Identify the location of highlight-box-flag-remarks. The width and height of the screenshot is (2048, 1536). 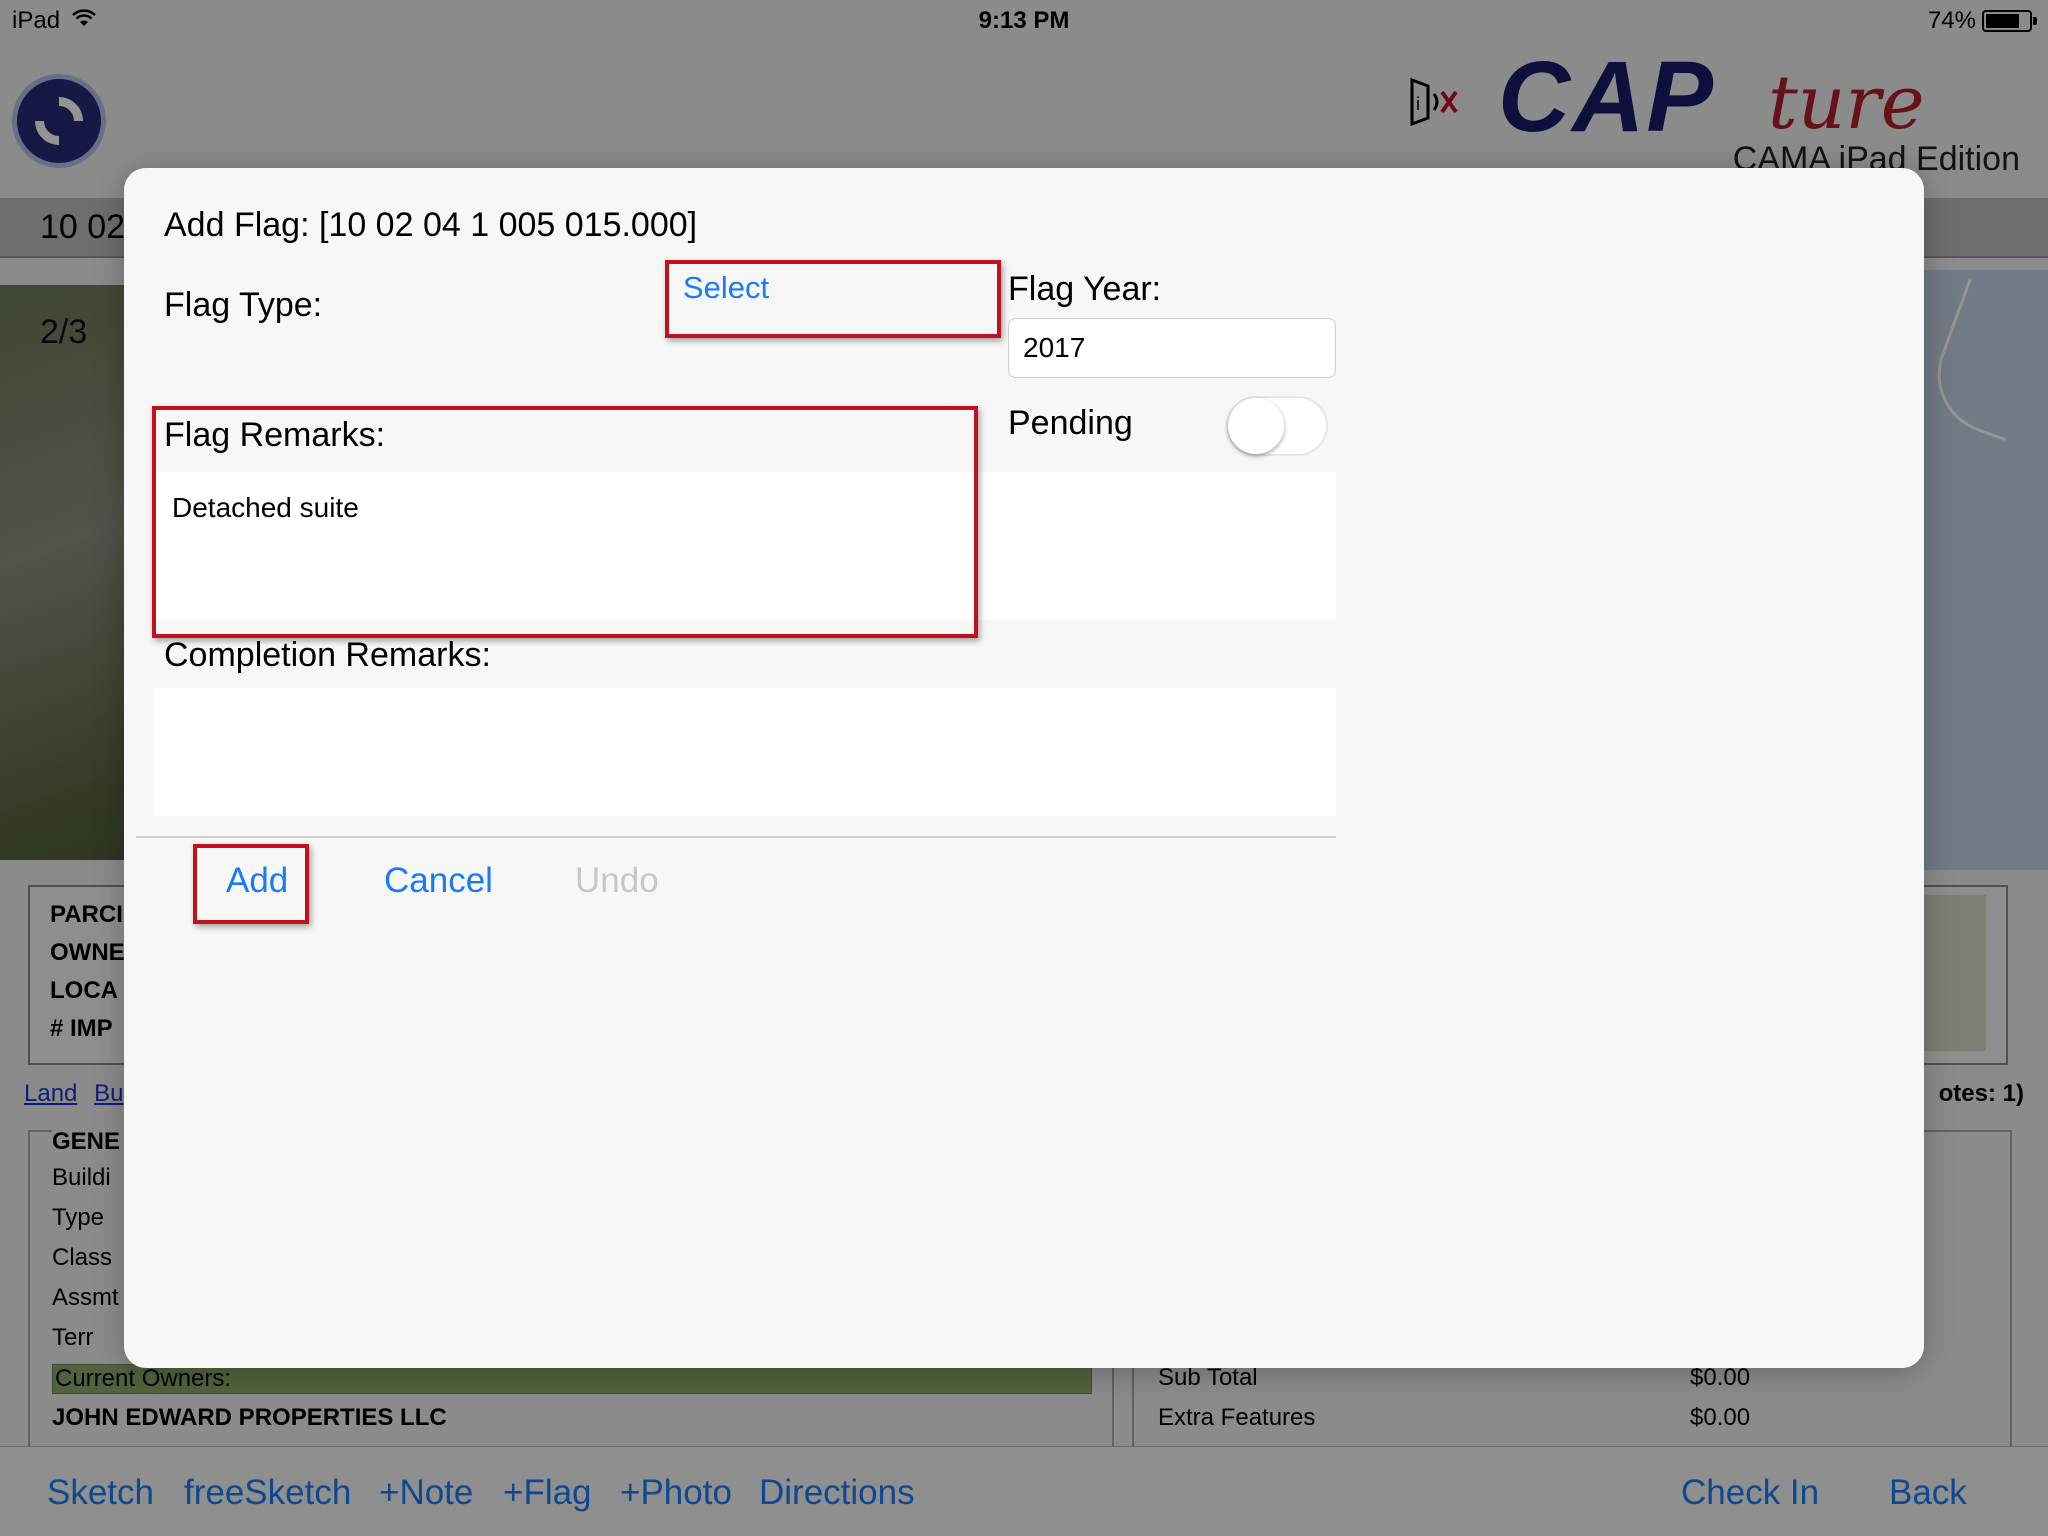
(565, 522).